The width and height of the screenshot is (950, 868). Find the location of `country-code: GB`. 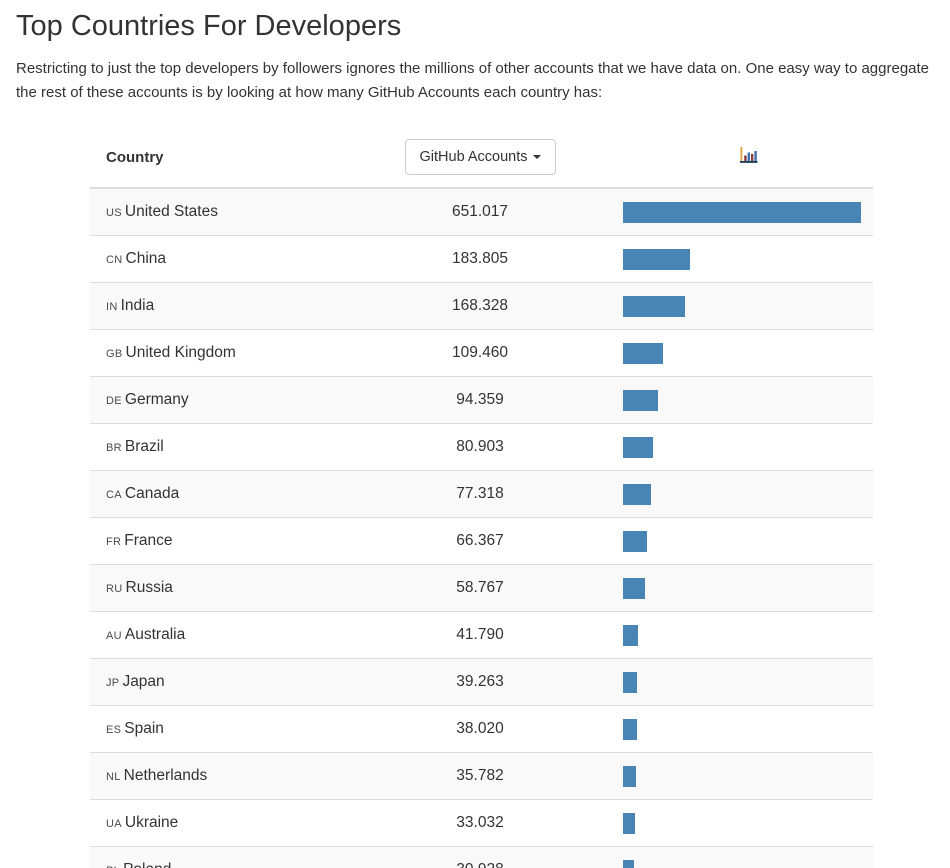

country-code: GB is located at coordinates (114, 354).